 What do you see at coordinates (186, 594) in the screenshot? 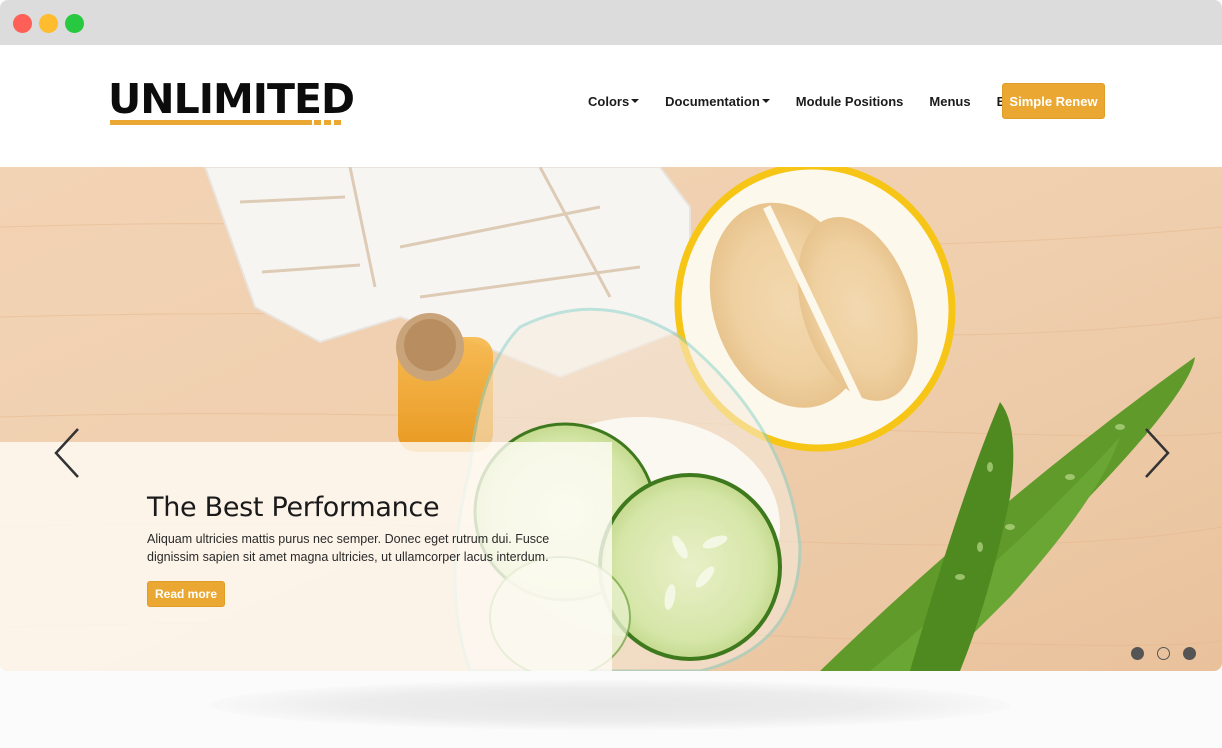
I see `read-more-button: Read more` at bounding box center [186, 594].